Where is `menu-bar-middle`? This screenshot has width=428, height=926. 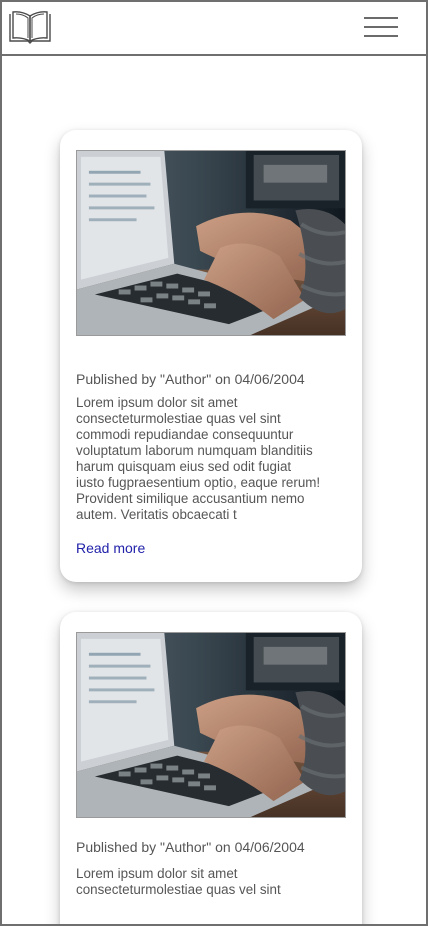 menu-bar-middle is located at coordinates (381, 27).